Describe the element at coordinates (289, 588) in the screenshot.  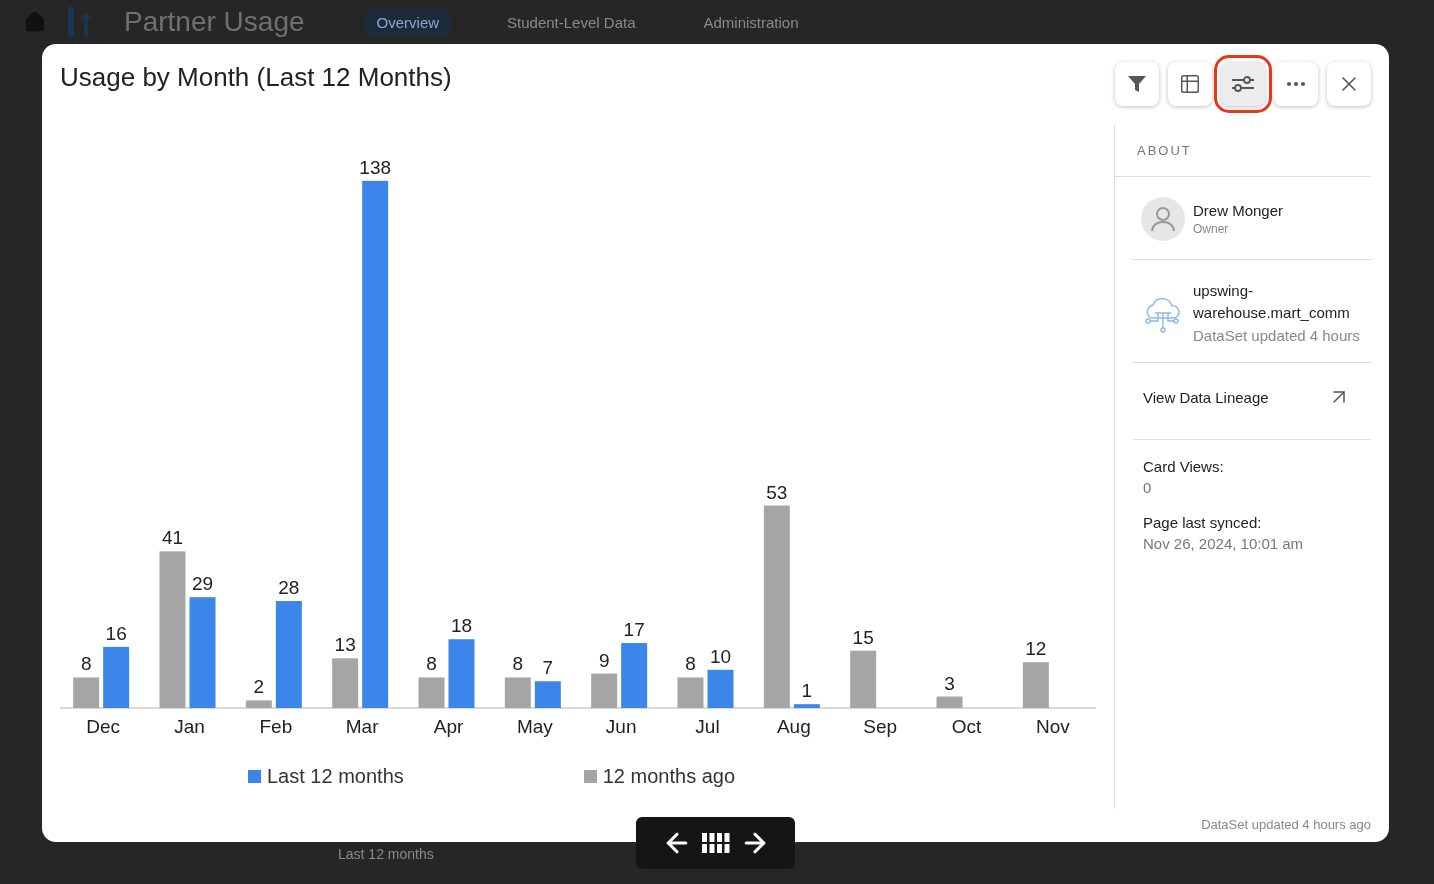
I see `data-label: 28` at that location.